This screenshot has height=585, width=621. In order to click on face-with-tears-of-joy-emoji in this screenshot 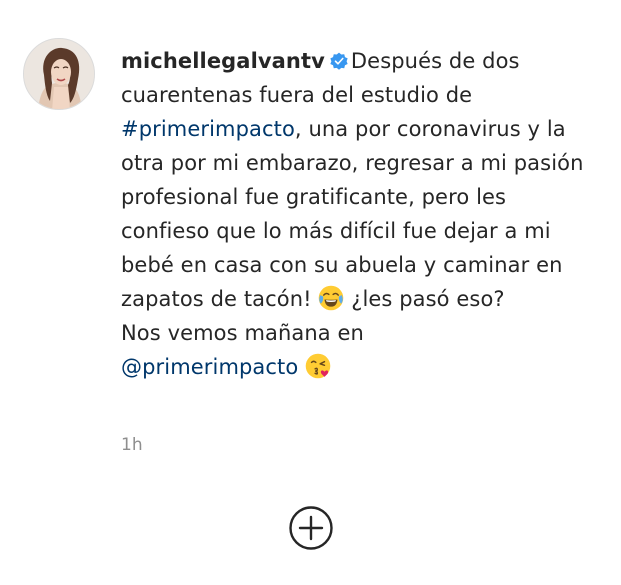, I will do `click(331, 298)`.